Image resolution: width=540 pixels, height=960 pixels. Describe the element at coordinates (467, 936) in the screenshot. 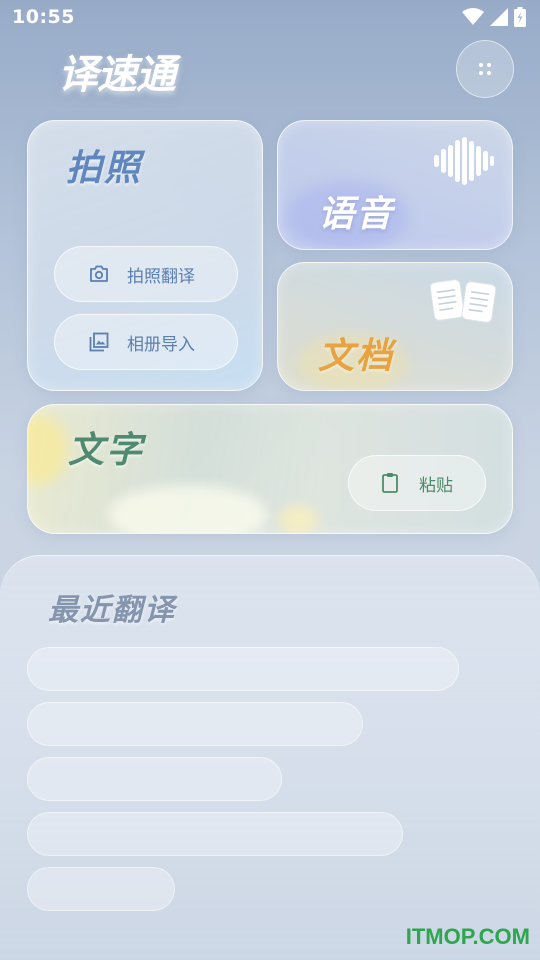

I see `watermark: ITMOP.COM` at that location.